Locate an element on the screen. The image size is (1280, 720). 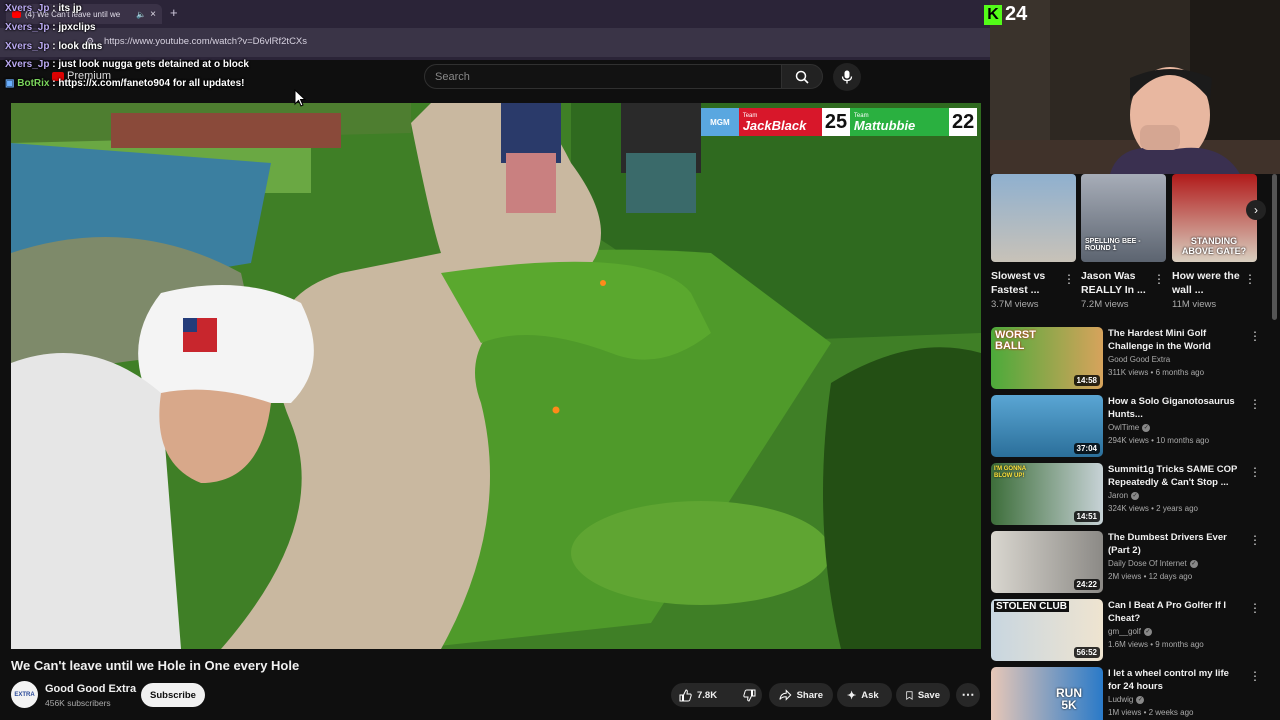
duration-badge: 24:22 is located at coordinates (1086, 584).